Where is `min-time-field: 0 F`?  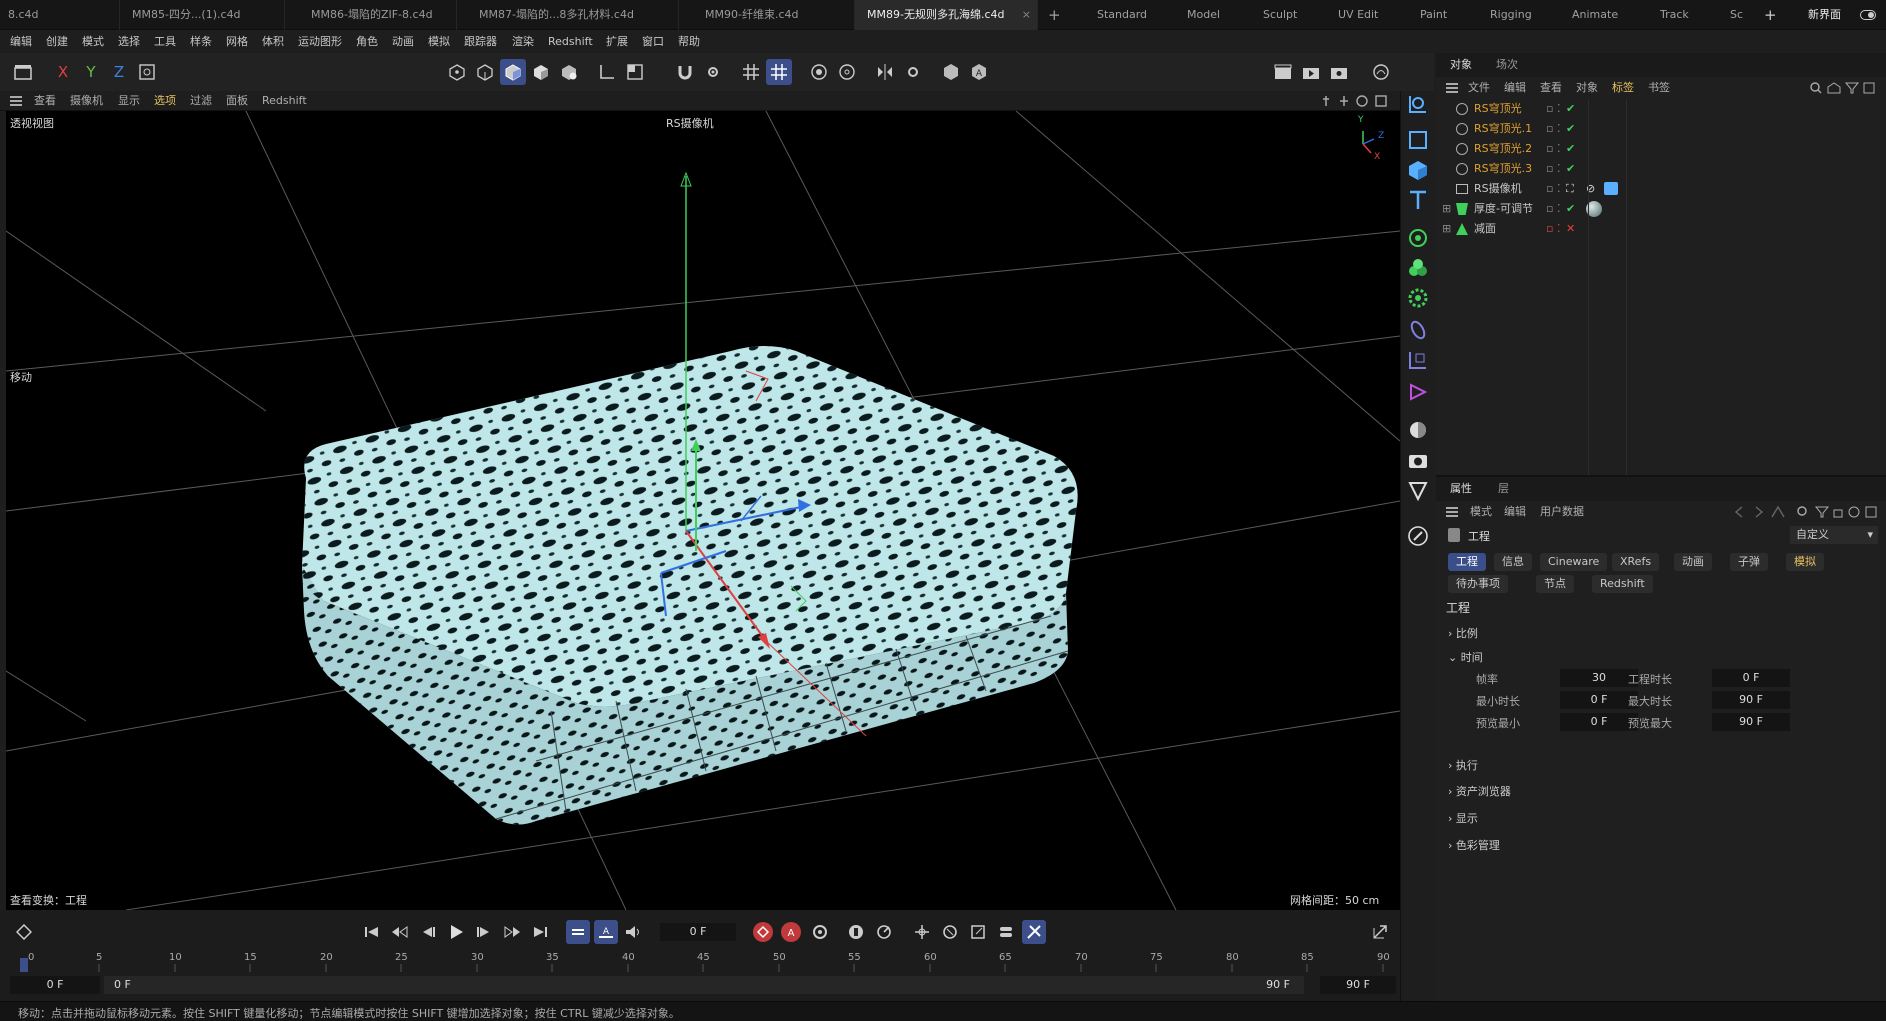
min-time-field: 0 F is located at coordinates (1599, 700).